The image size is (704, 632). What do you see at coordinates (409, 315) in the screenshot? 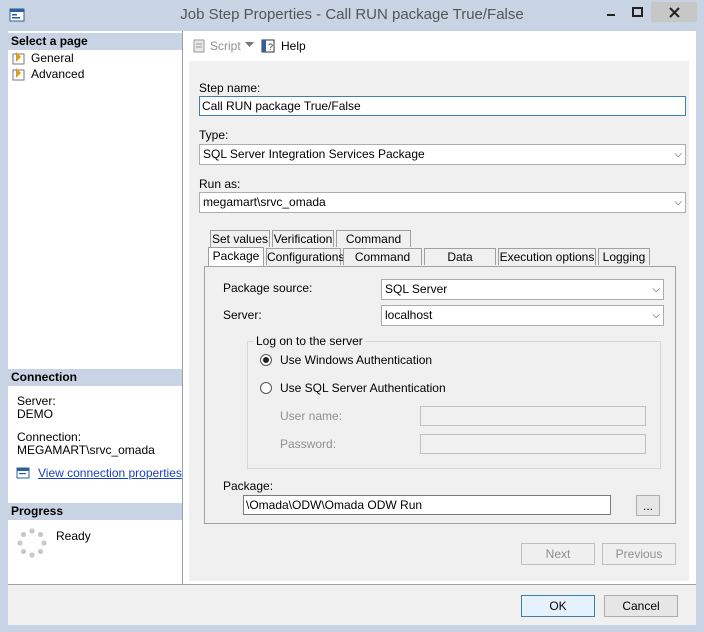
I see `package-server-value: localhost` at bounding box center [409, 315].